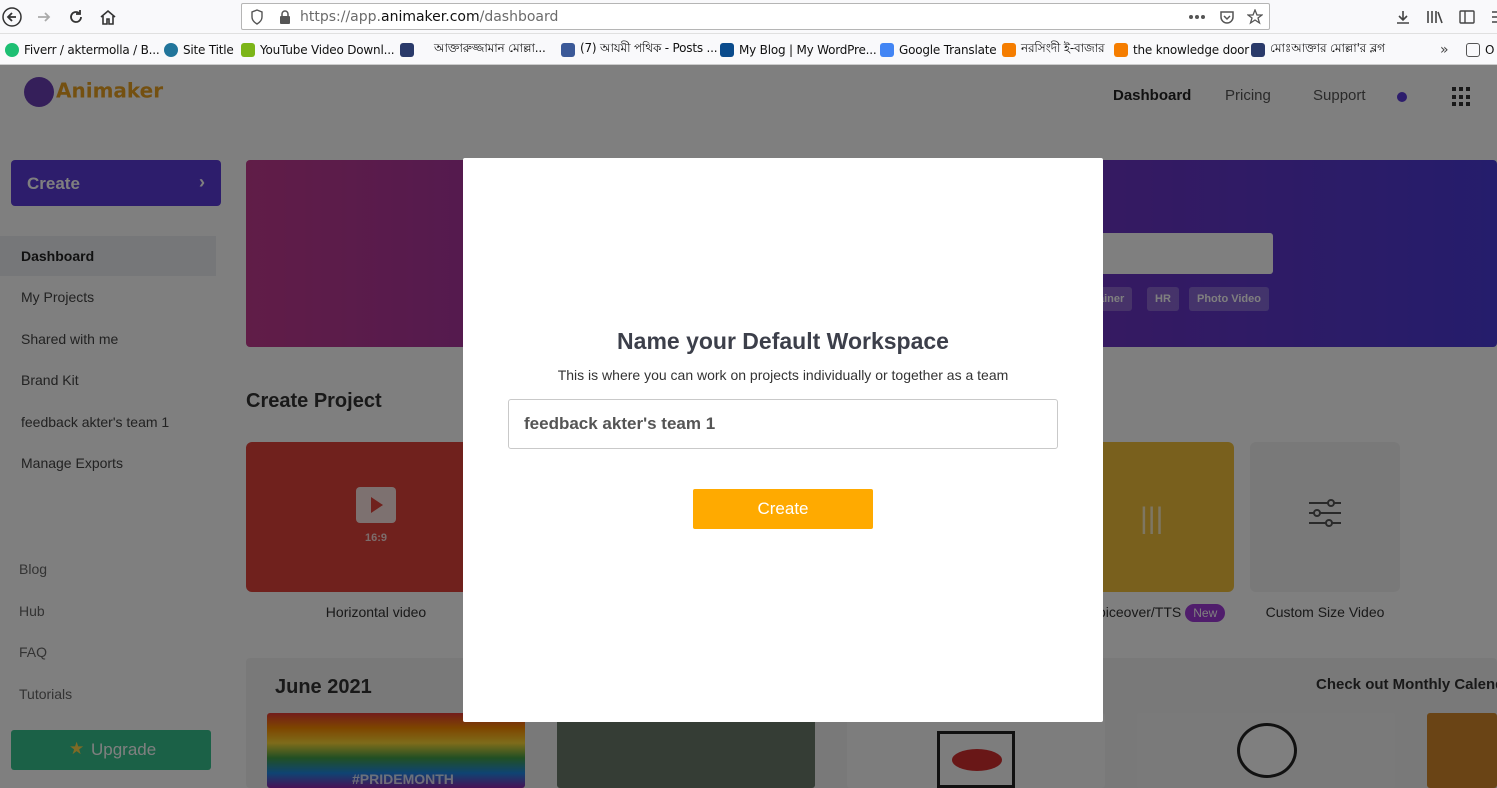  Describe the element at coordinates (76, 17) in the screenshot. I see `reload-icon` at that location.